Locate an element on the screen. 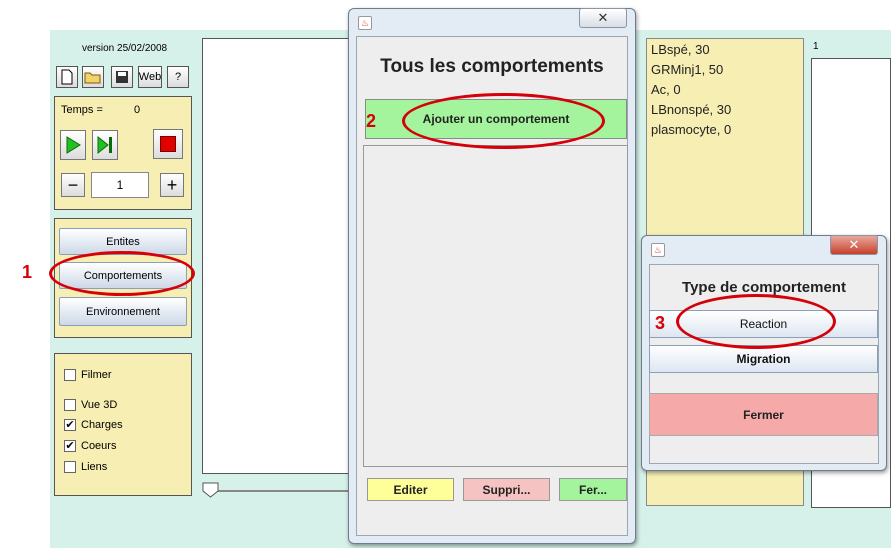  charges-check-box: ✔ is located at coordinates (70, 425).